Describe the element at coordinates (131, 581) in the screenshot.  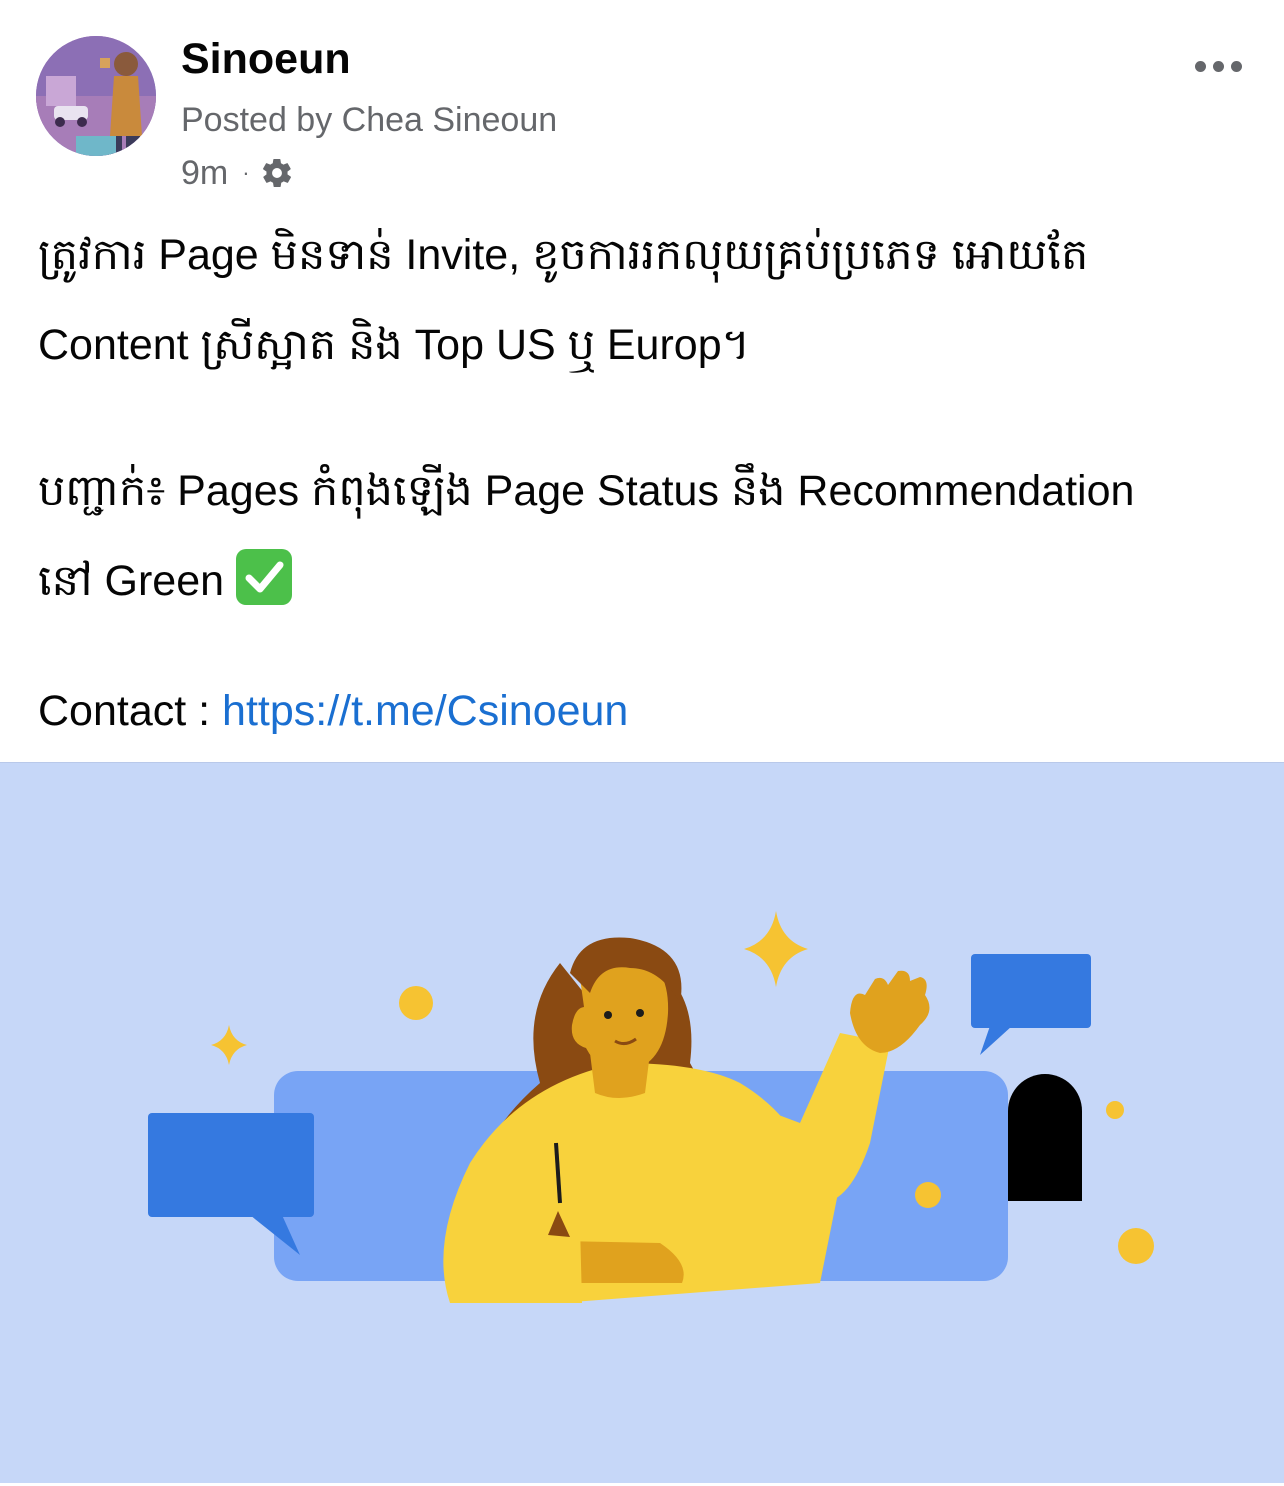
I see `post-body-line-text: នៅ Green` at that location.